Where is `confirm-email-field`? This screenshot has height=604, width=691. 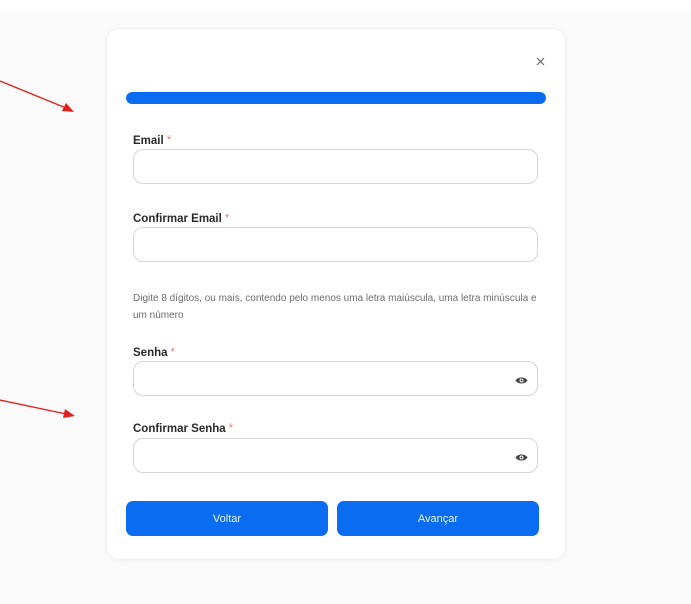 confirm-email-field is located at coordinates (335, 244).